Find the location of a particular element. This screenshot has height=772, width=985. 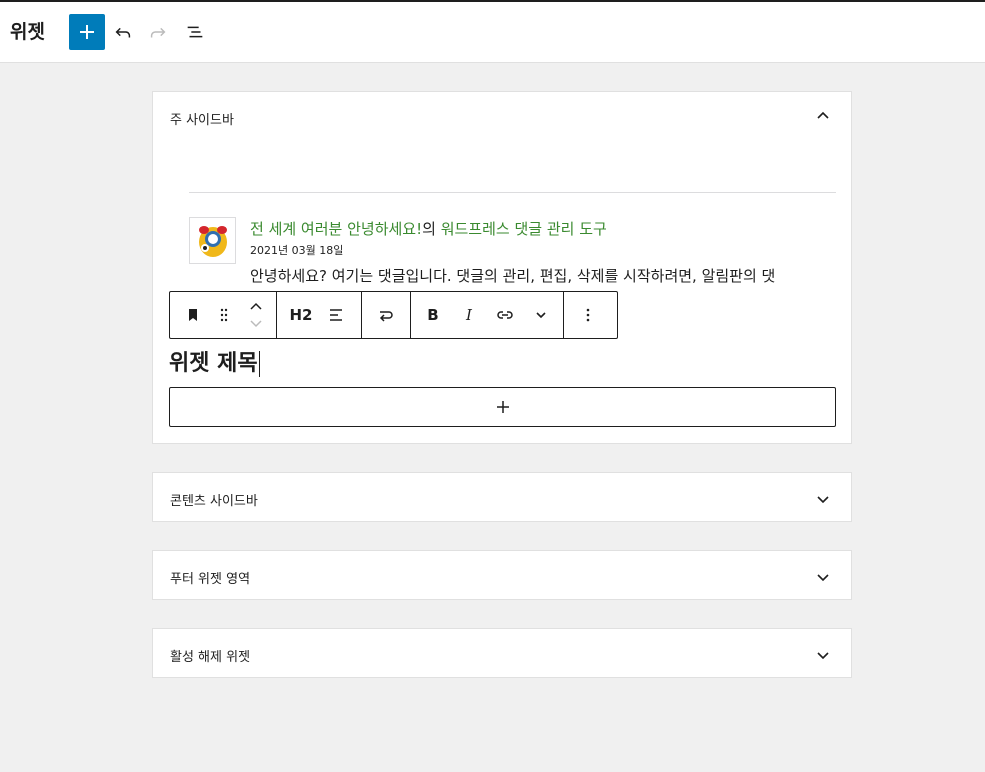

block-type-button is located at coordinates (193, 315).